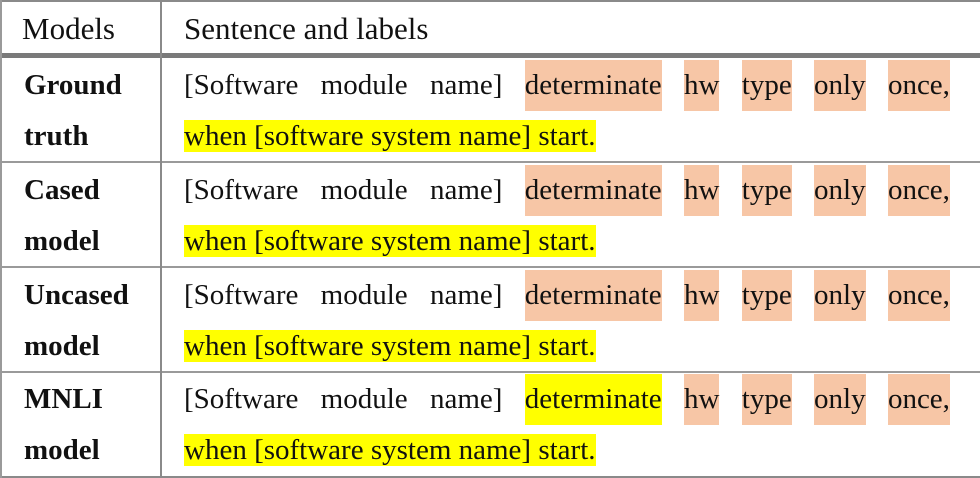 Image resolution: width=980 pixels, height=478 pixels. Describe the element at coordinates (68, 28) in the screenshot. I see `header-models: Models` at that location.